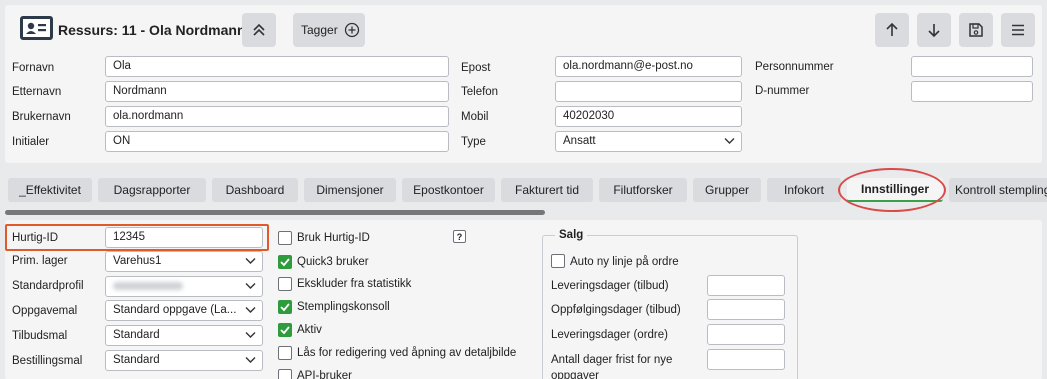 This screenshot has width=1047, height=379. I want to click on double-chevron-up-icon, so click(259, 29).